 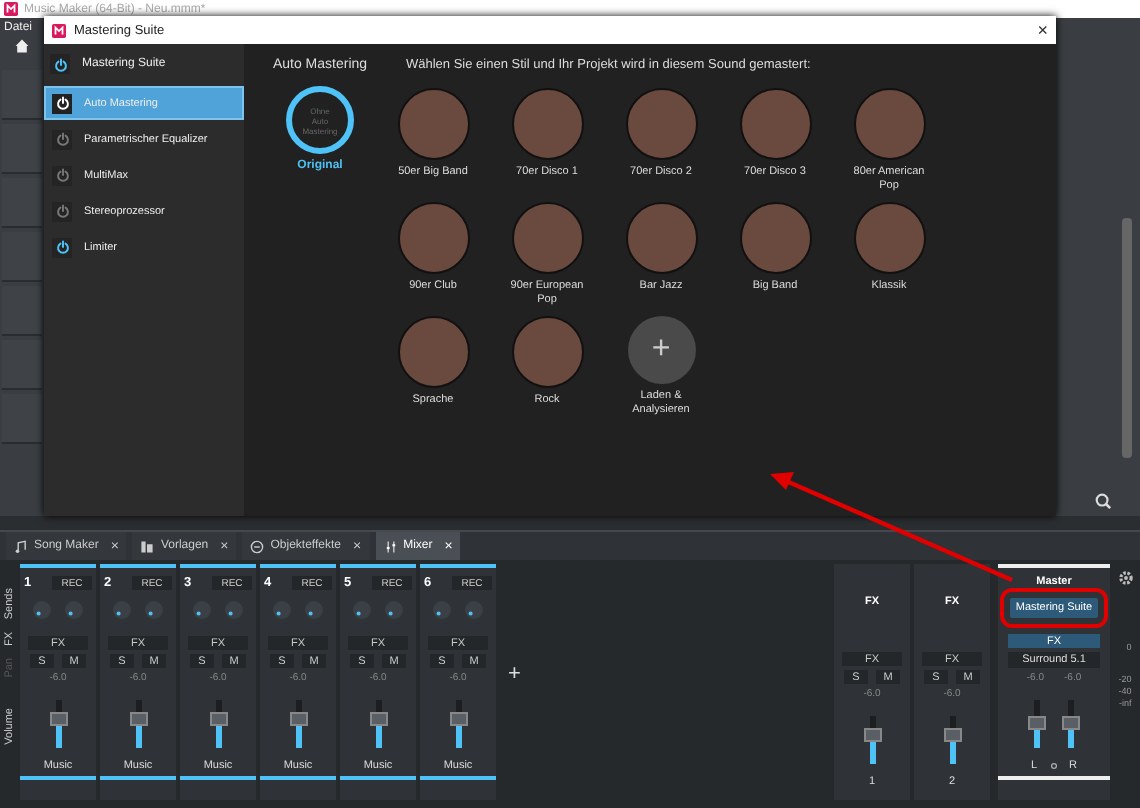 I want to click on scrollbar, so click(x=1127, y=338).